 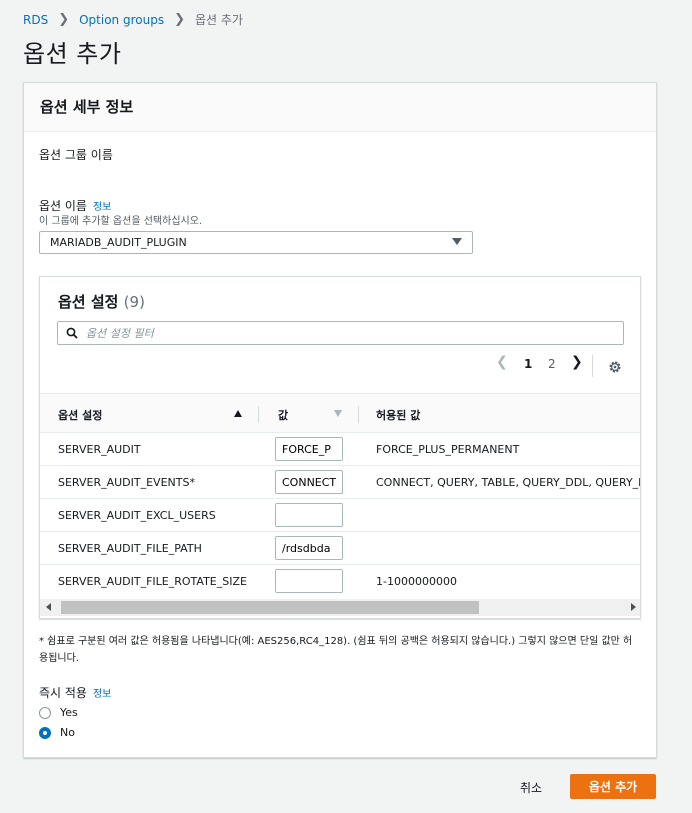 What do you see at coordinates (502, 362) in the screenshot?
I see `chevron-left-icon: ❮` at bounding box center [502, 362].